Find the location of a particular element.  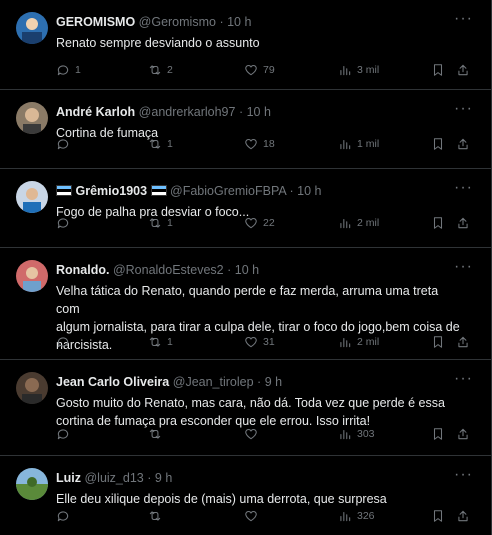

views-button: 303 is located at coordinates (356, 434).